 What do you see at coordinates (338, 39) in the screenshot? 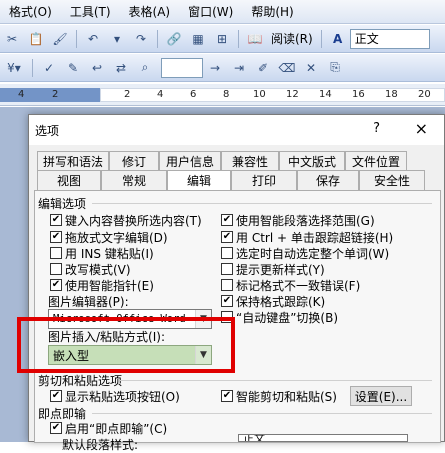
I see `styles-icon: A` at bounding box center [338, 39].